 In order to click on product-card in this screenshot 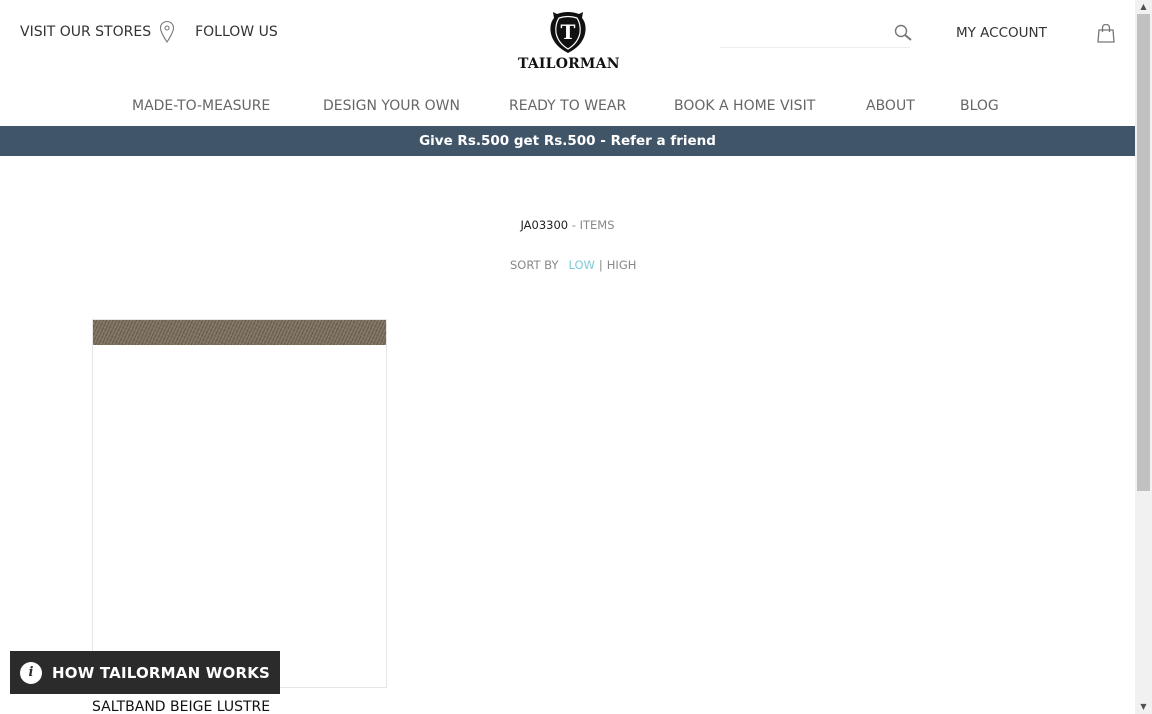, I will do `click(239, 503)`.